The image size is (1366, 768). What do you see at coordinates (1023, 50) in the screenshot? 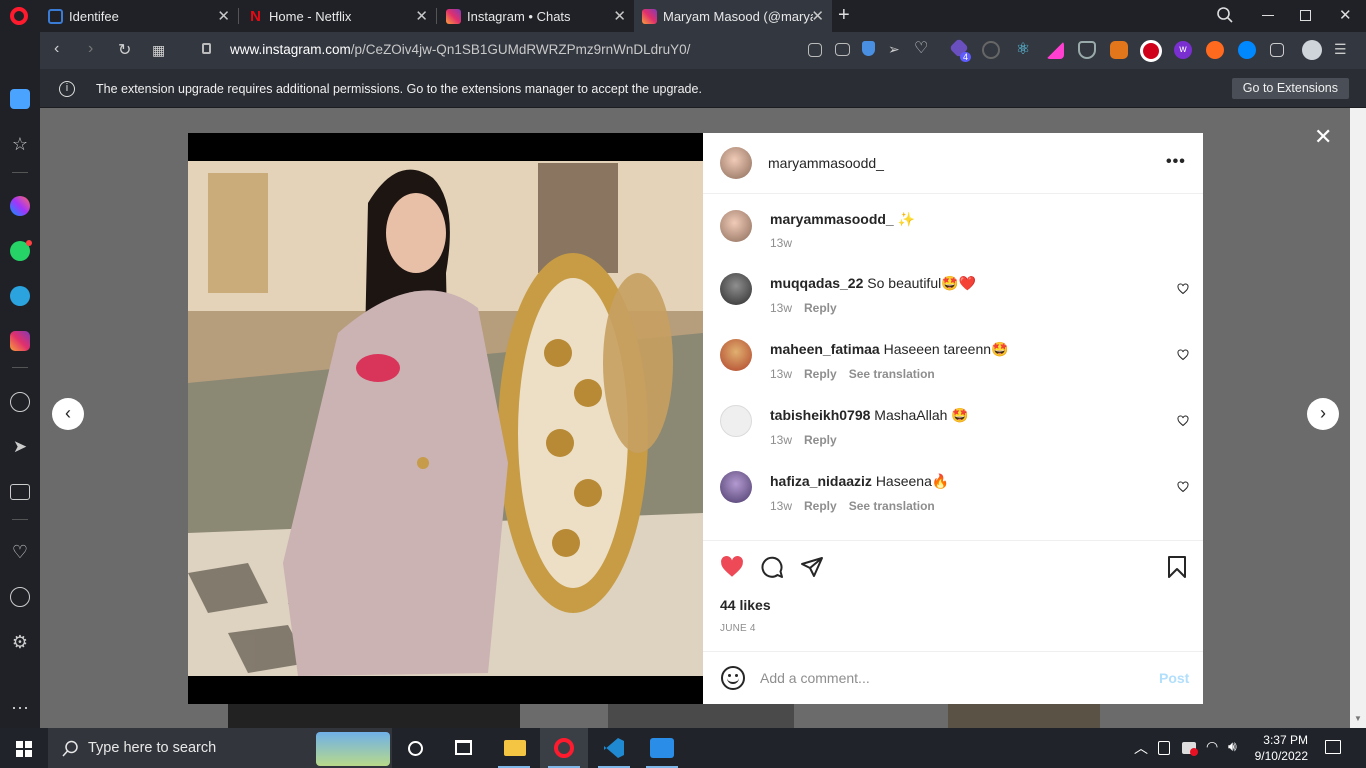
I see `react-devtools-icon: ⚛` at bounding box center [1023, 50].